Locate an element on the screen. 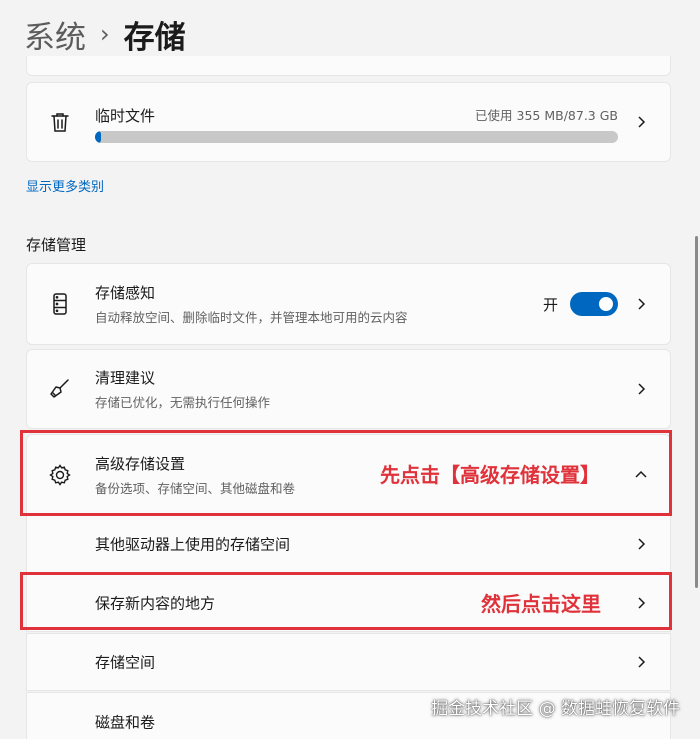 The image size is (700, 739). advanced-subtitle: 备份选项、存储空间、其他磁盘和卷 is located at coordinates (195, 488).